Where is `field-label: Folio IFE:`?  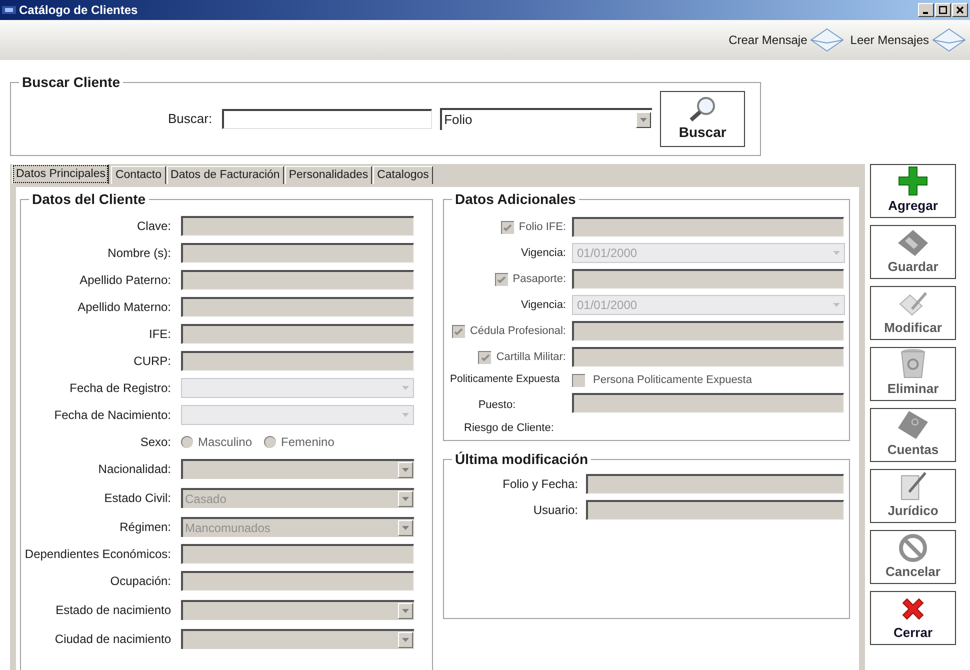 field-label: Folio IFE: is located at coordinates (542, 227).